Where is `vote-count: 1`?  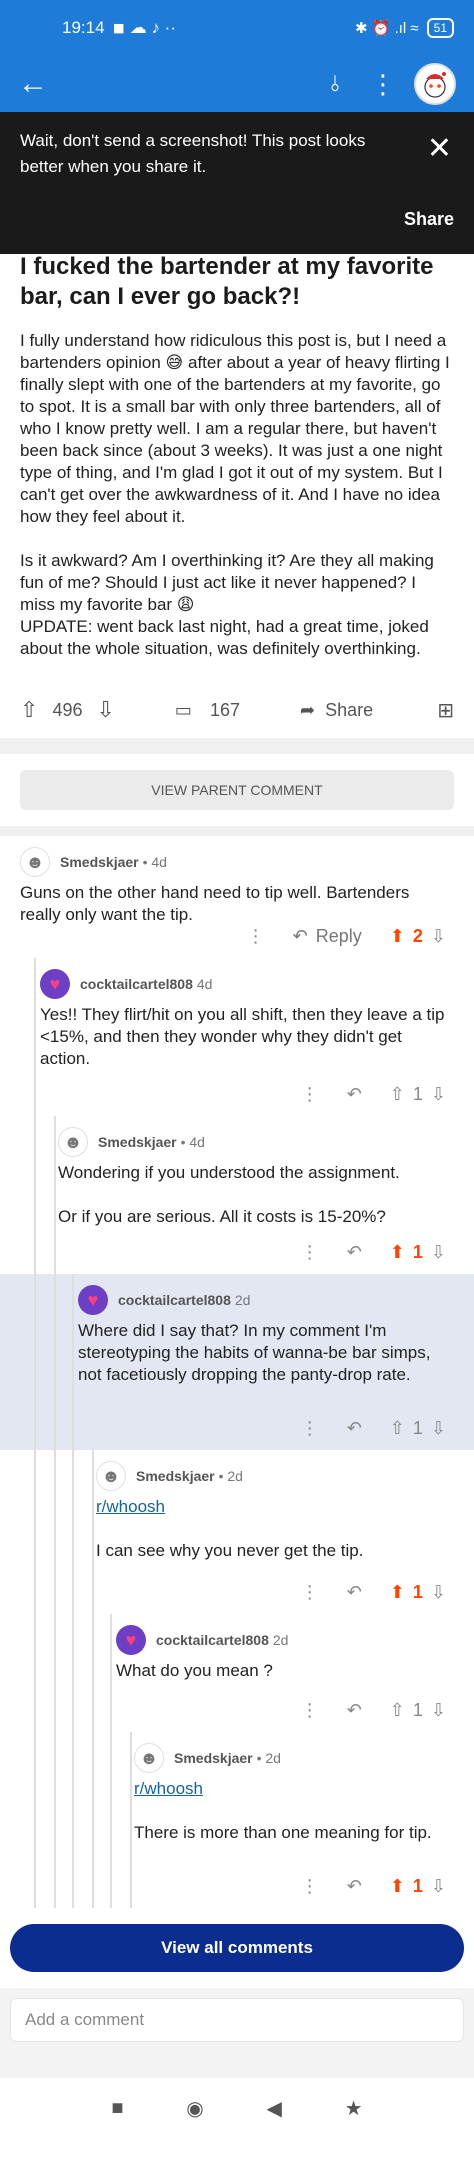 vote-count: 1 is located at coordinates (417, 1591).